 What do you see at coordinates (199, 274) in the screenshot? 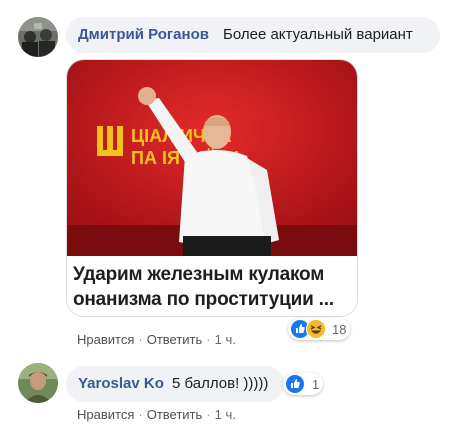
I see `caption-line: Ударим железным кулаком` at bounding box center [199, 274].